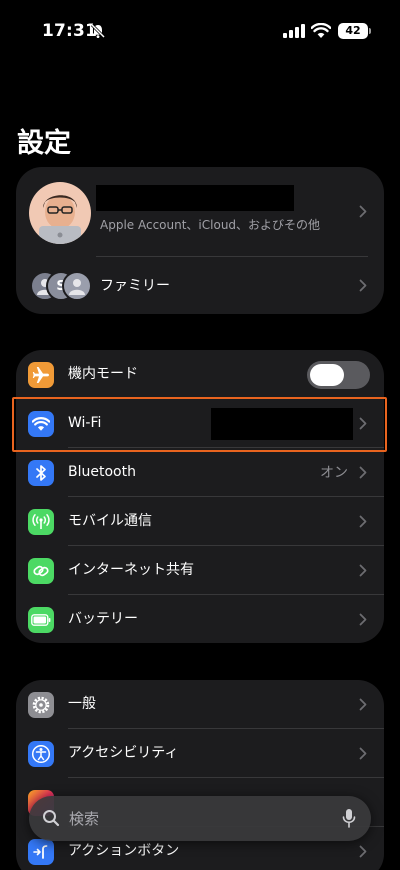 The height and width of the screenshot is (870, 400). I want to click on family-member-avatar, so click(77, 286).